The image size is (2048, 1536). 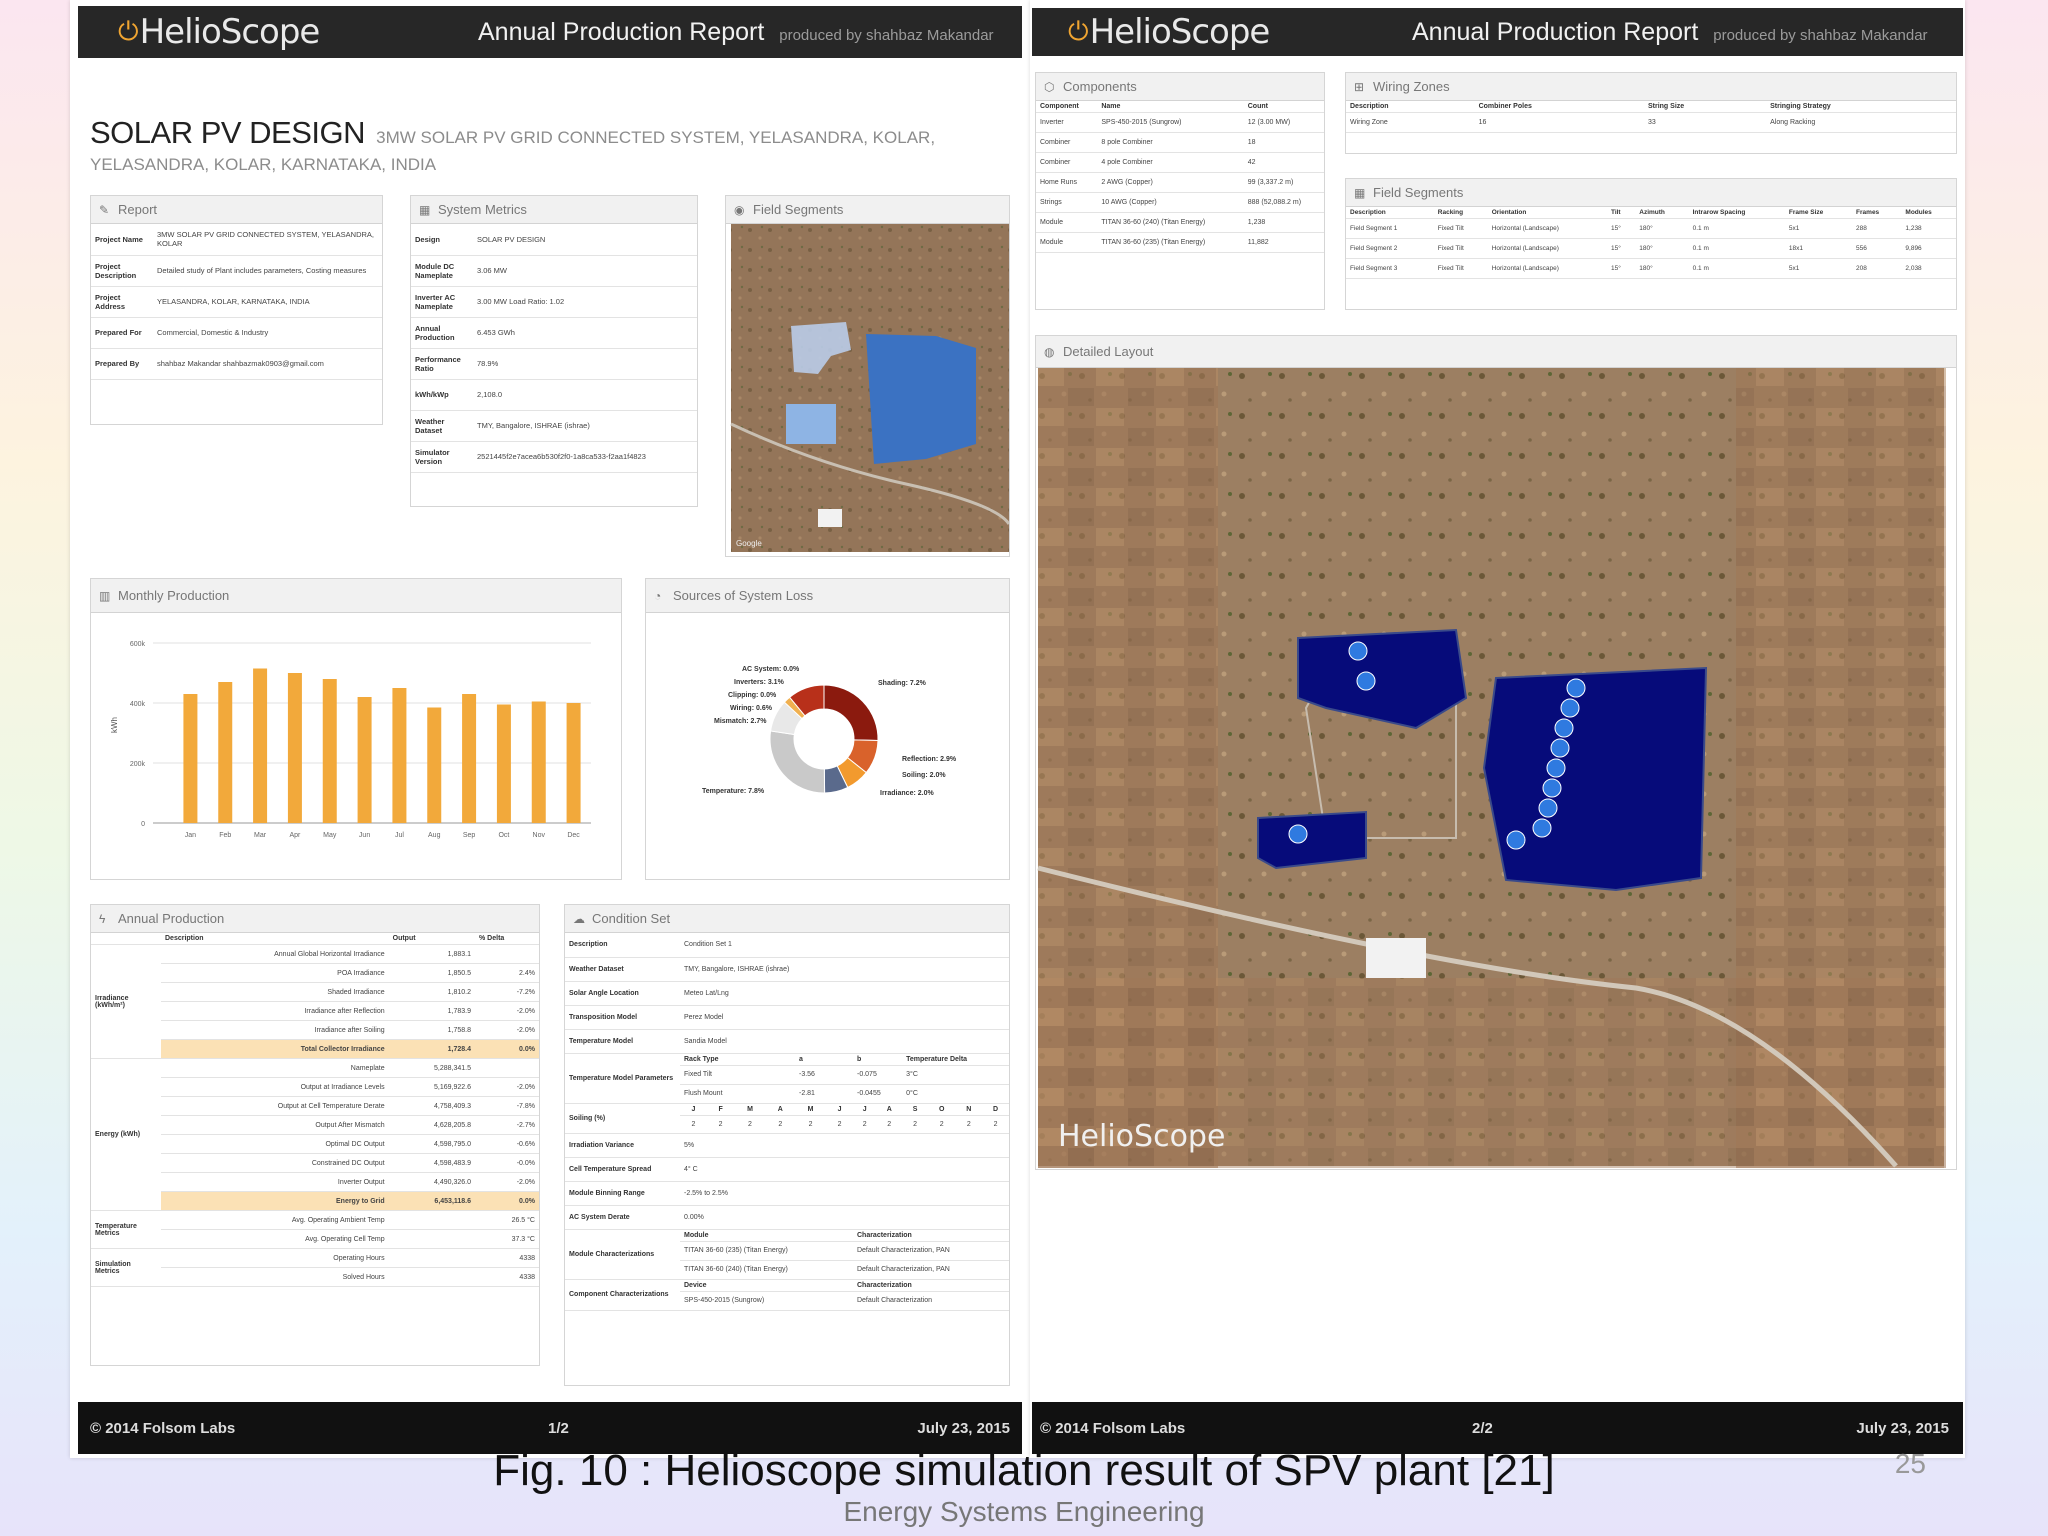 I want to click on map-marker-icon: ◉, so click(x=739, y=209).